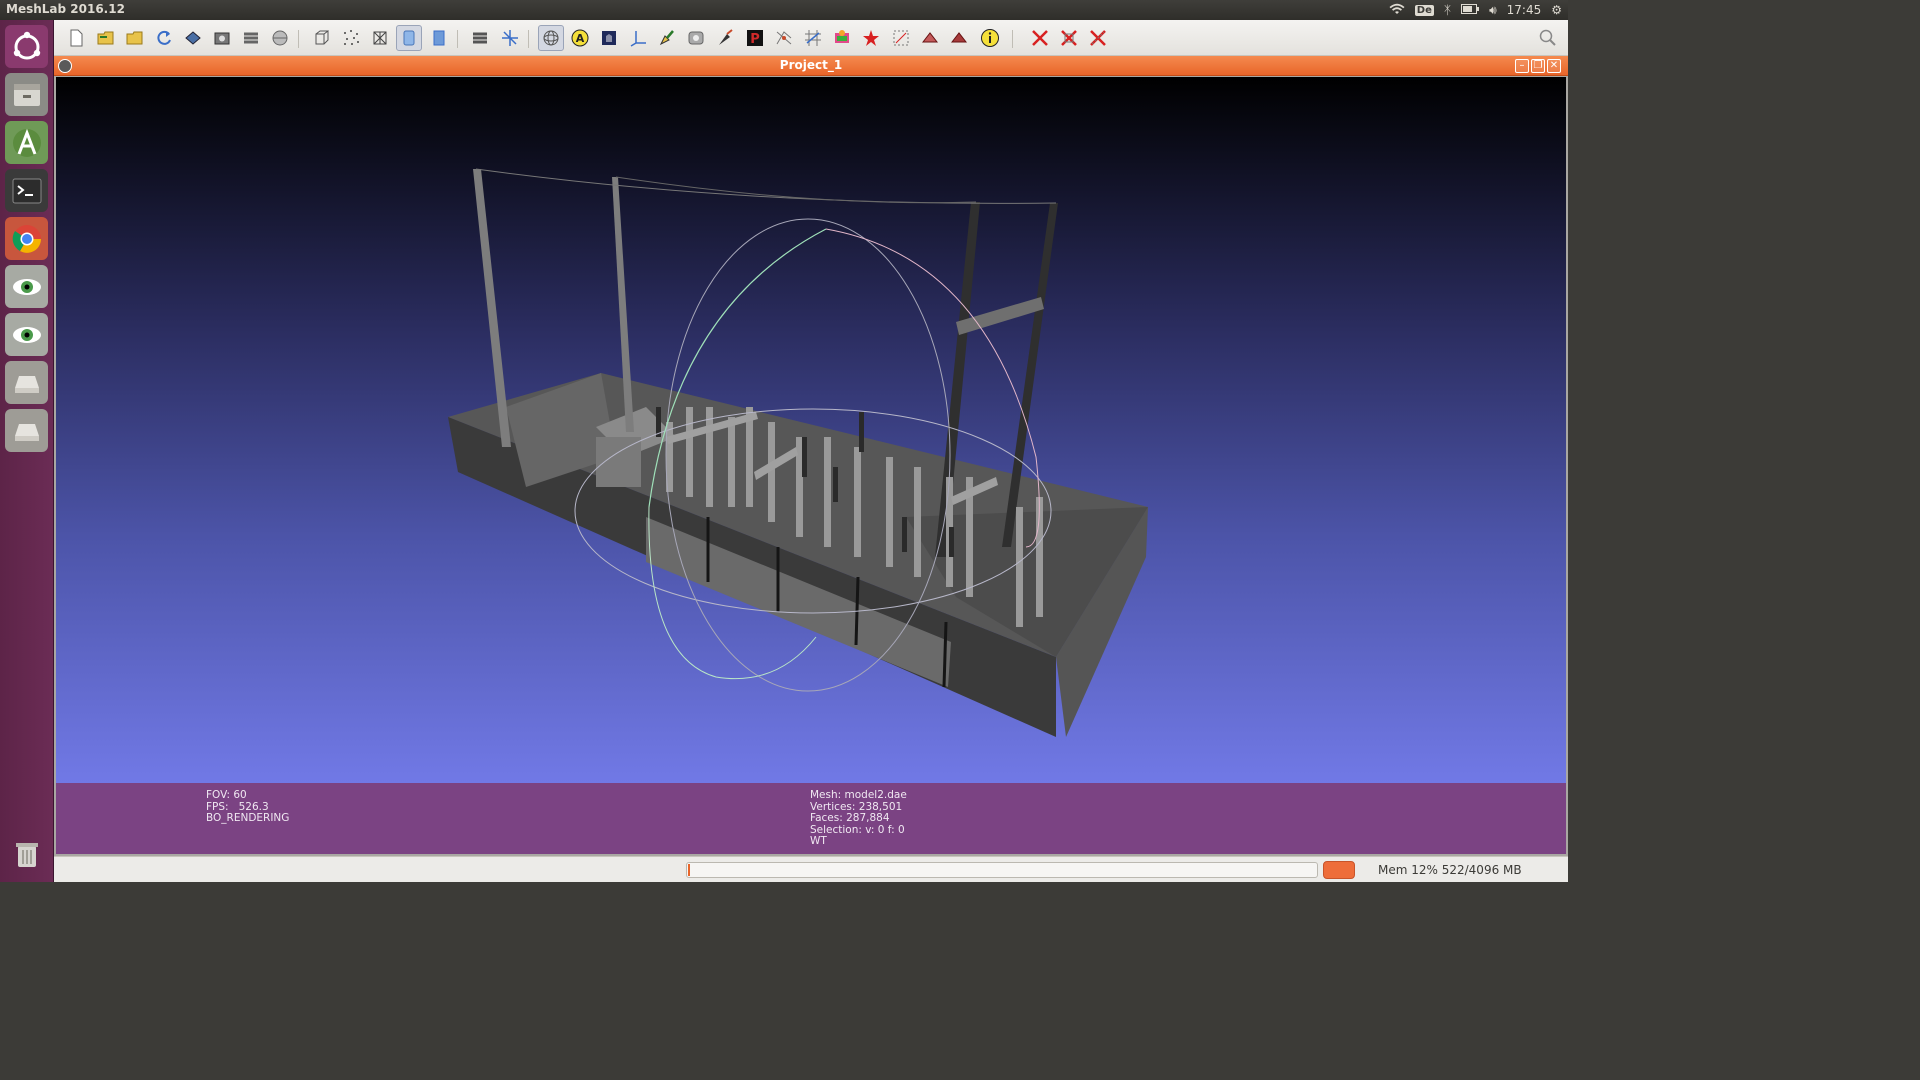  I want to click on brush-icon, so click(696, 38).